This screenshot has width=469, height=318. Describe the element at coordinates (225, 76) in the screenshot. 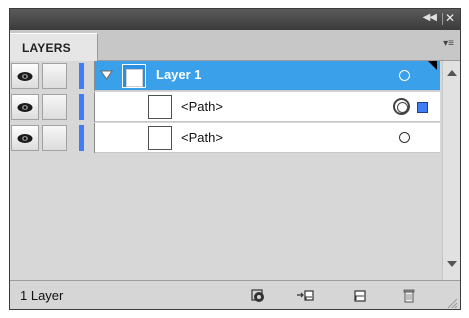

I see `layer-row: Layer 1` at that location.